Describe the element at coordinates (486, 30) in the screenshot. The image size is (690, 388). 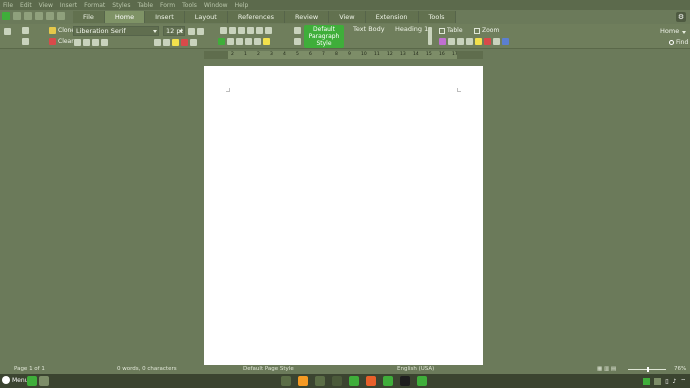
I see `zoom-button: Zoom` at that location.